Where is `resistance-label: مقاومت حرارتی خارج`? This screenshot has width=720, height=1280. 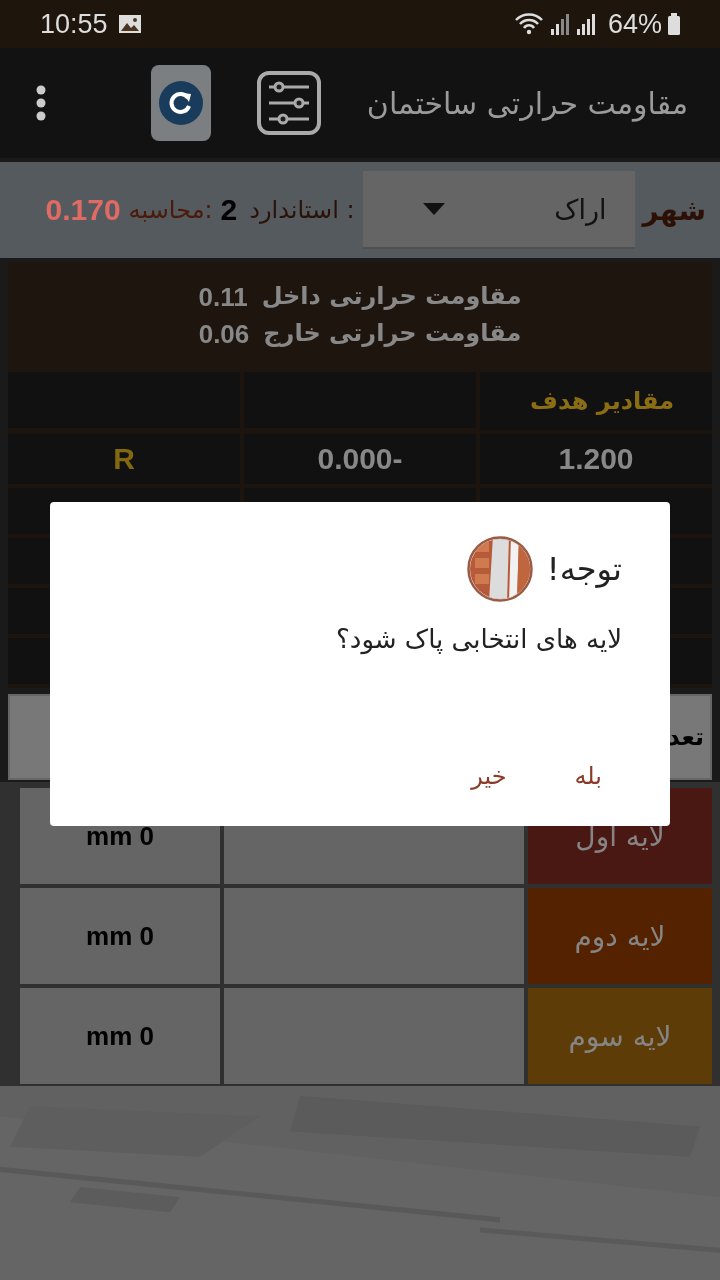
resistance-label: مقاومت حرارتی خارج is located at coordinates (392, 334).